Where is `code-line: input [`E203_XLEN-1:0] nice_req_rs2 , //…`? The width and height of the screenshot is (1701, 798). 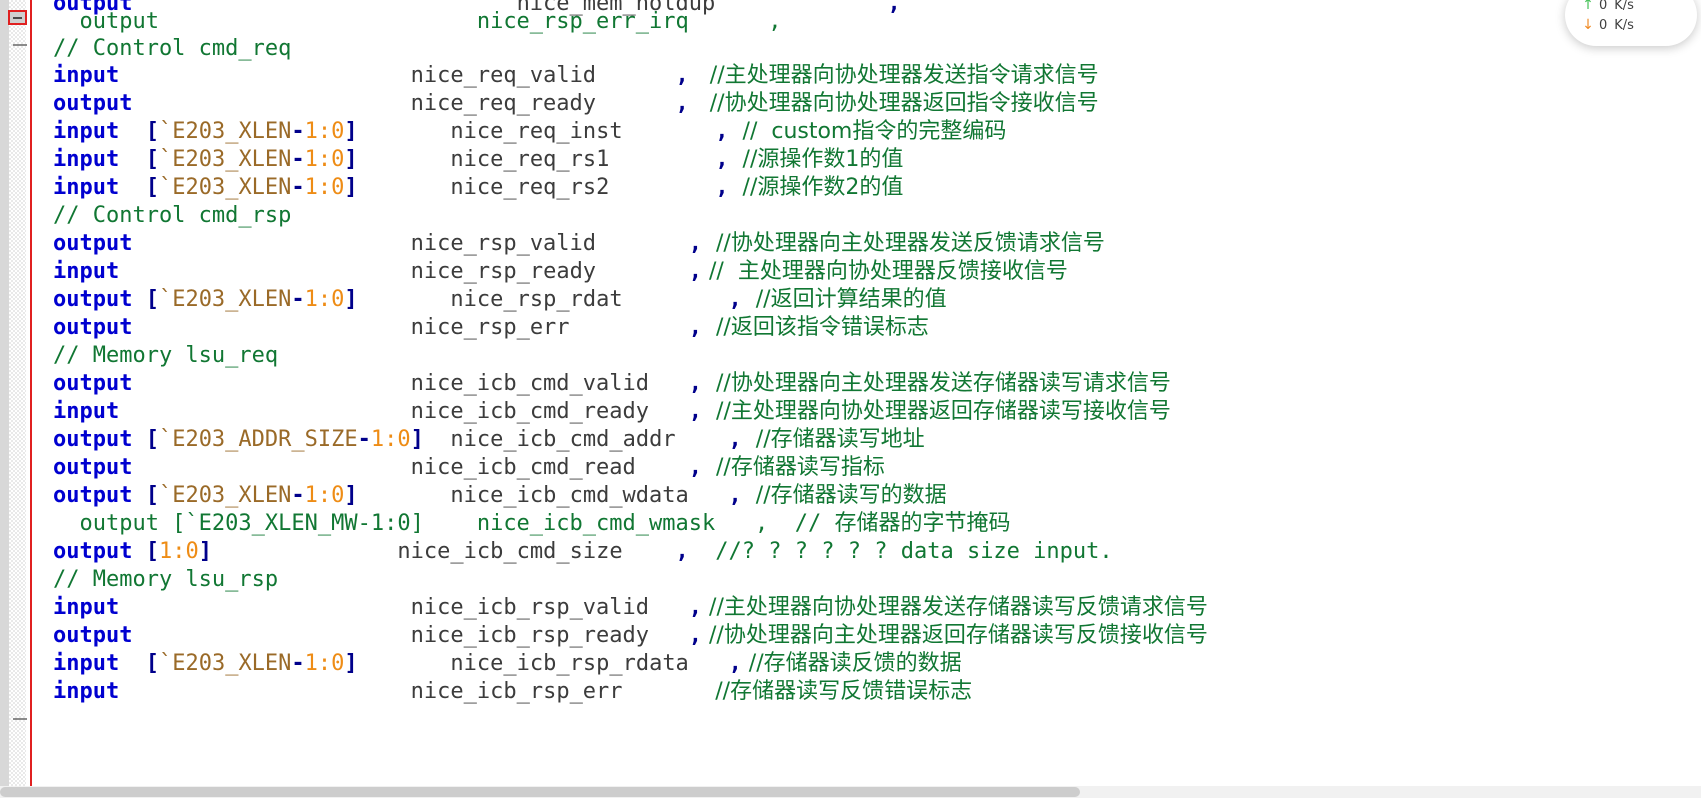
code-line: input [`E203_XLEN-1:0] nice_req_rs2 , //… is located at coordinates (451, 188).